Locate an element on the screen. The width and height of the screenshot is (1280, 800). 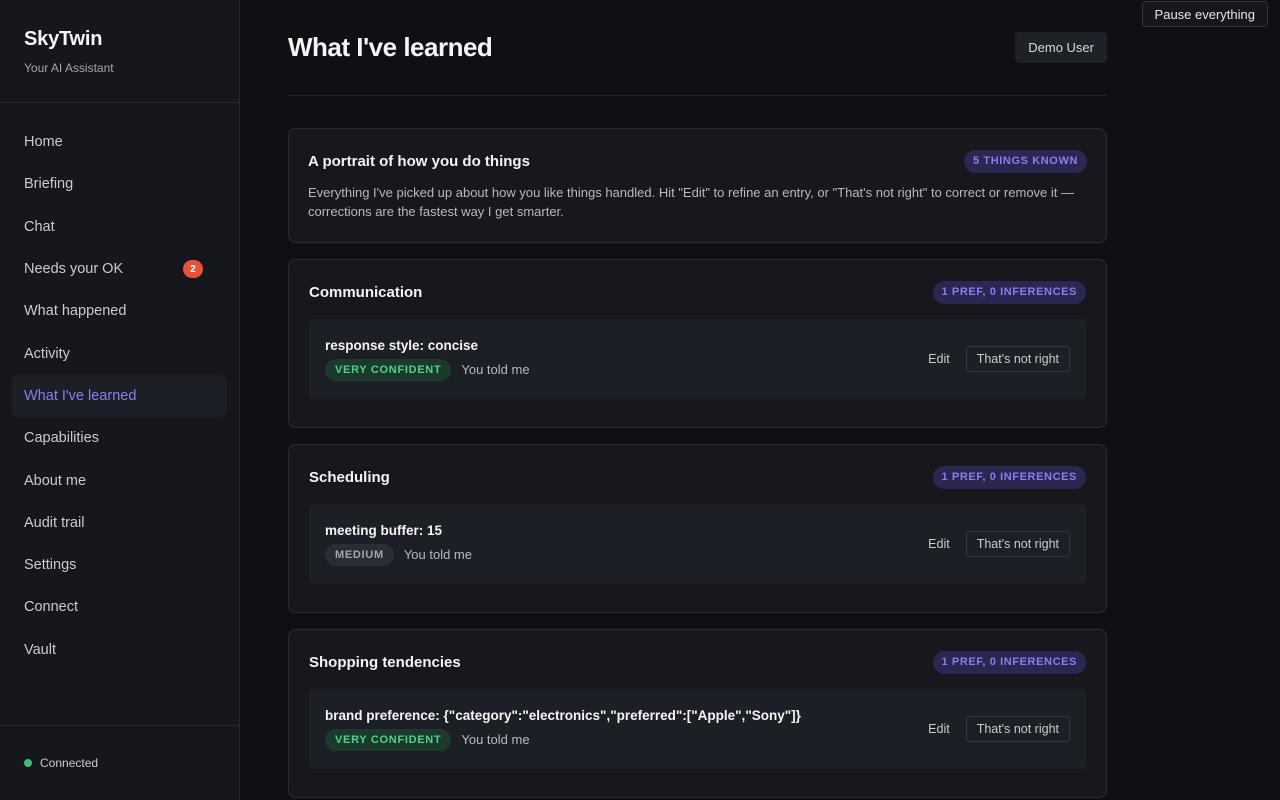
preference-info: meeting buffer: 15 MEDIUM You told me is located at coordinates (398, 544).